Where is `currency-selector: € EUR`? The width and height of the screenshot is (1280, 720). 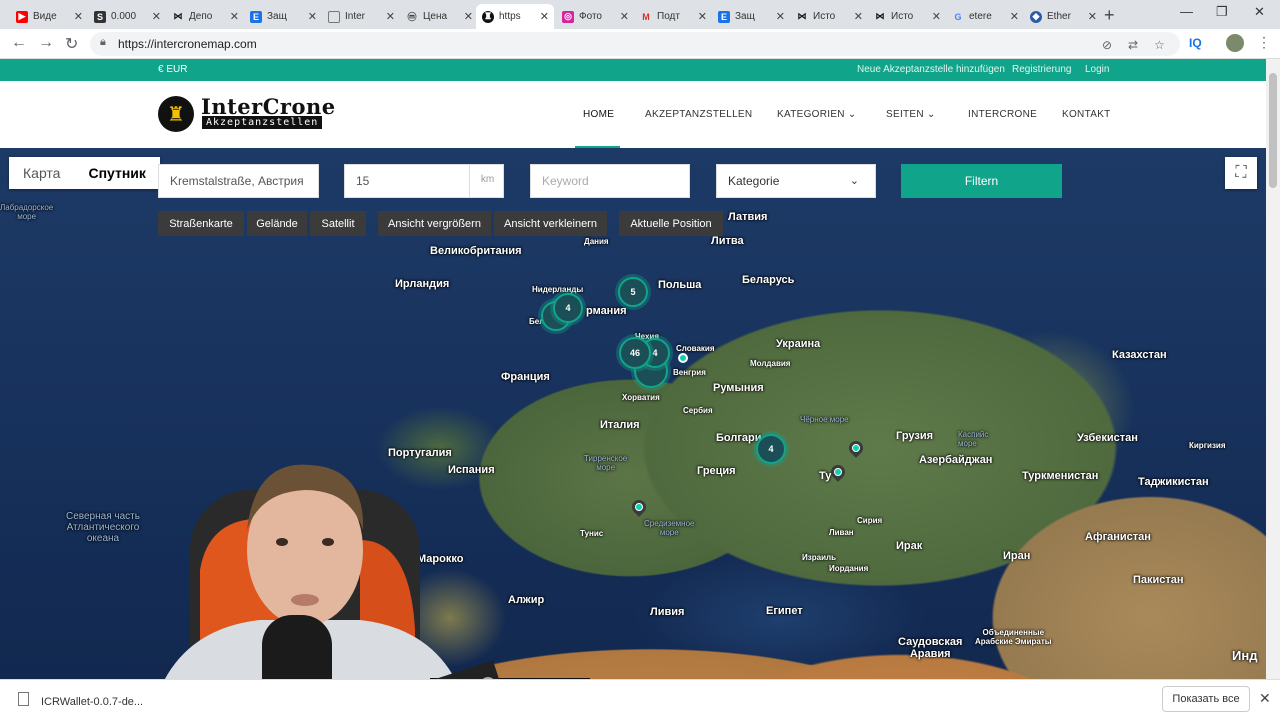 currency-selector: € EUR is located at coordinates (172, 69).